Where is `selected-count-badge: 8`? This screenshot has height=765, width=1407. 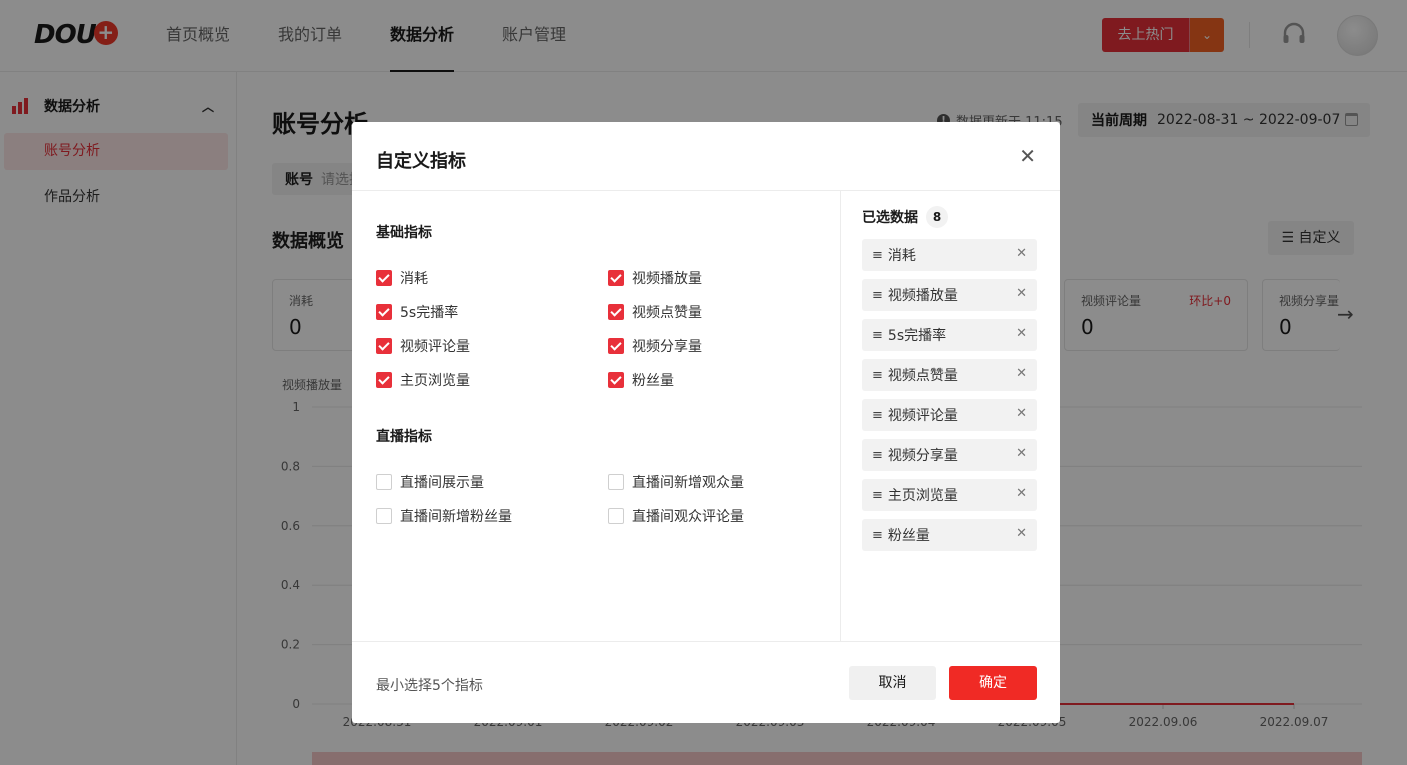 selected-count-badge: 8 is located at coordinates (937, 217).